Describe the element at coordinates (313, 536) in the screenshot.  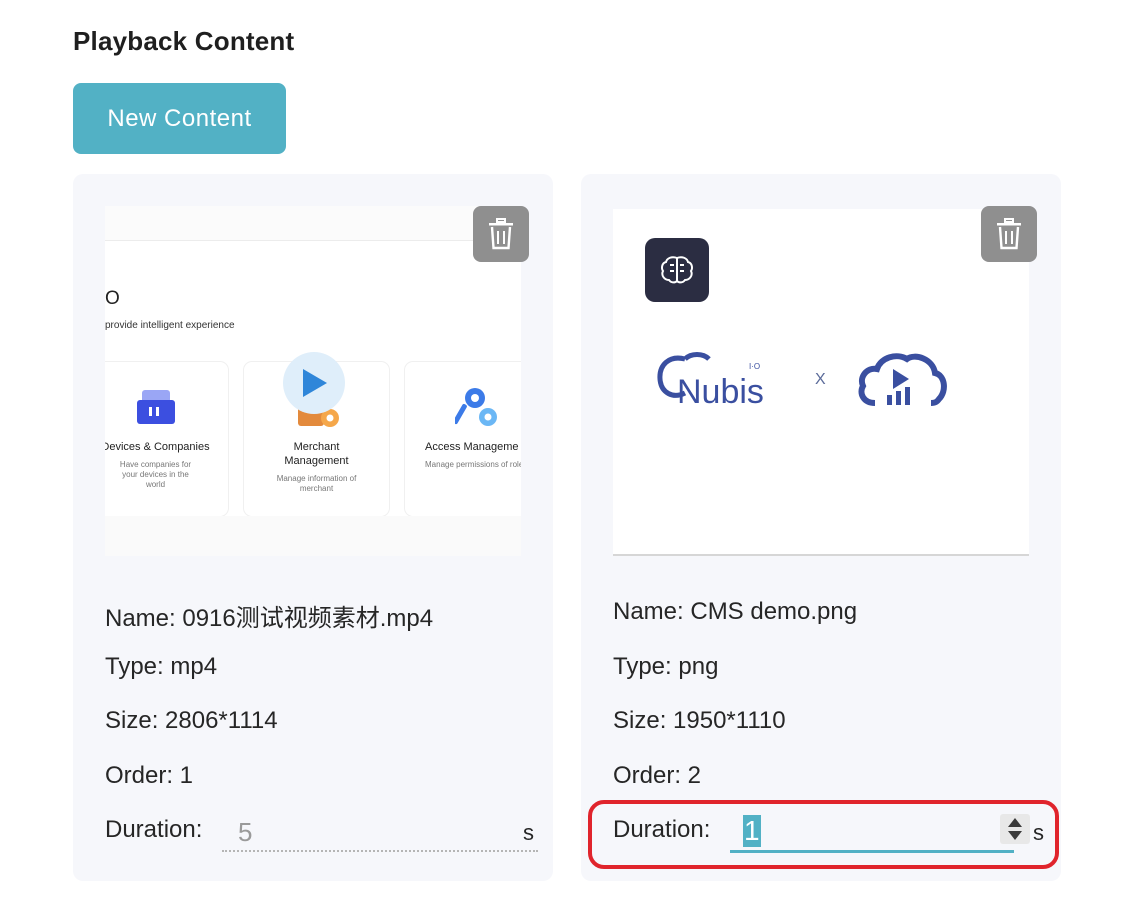
I see `preview-footer` at that location.